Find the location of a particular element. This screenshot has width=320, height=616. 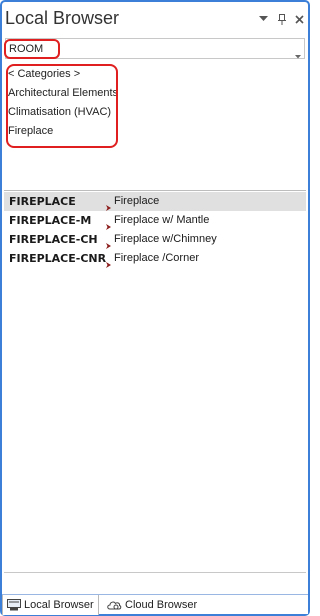

tab-cloud-browser: Cloud Browser is located at coordinates (155, 605).